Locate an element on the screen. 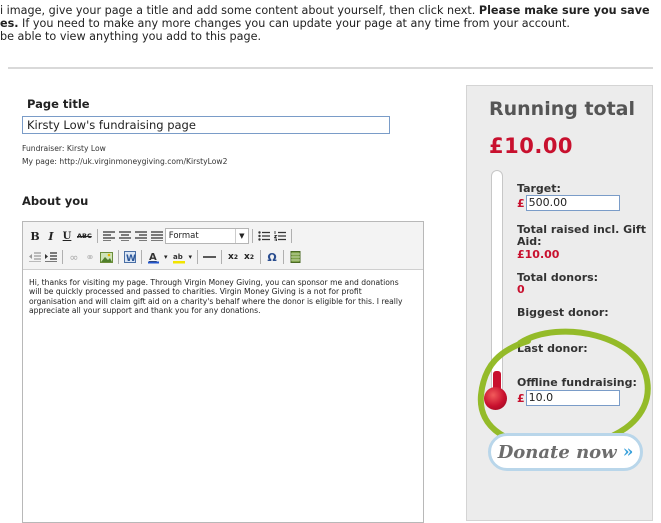  media-icon is located at coordinates (295, 257).